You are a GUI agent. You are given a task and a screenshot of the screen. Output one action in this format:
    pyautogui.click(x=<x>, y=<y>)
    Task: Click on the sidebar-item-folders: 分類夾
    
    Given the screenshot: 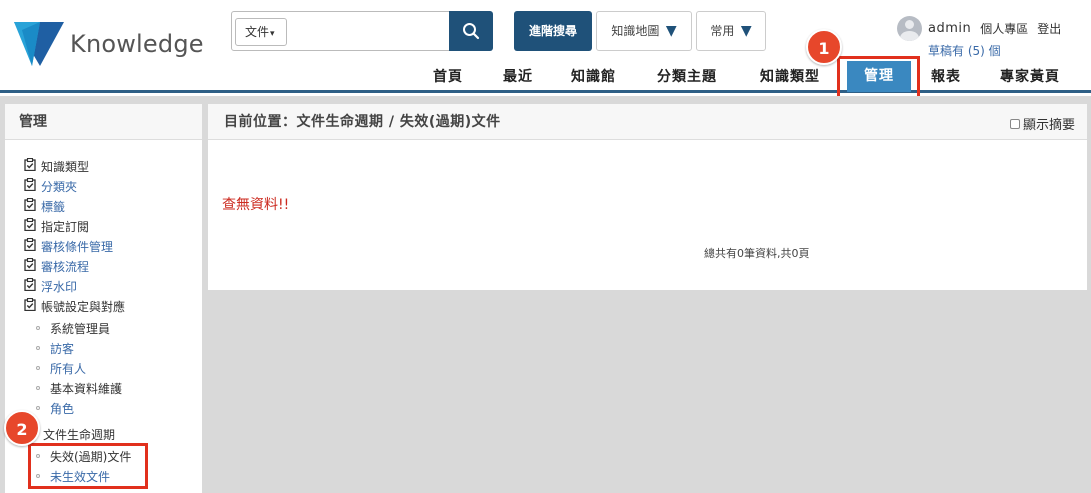 What is the action you would take?
    pyautogui.click(x=74, y=186)
    